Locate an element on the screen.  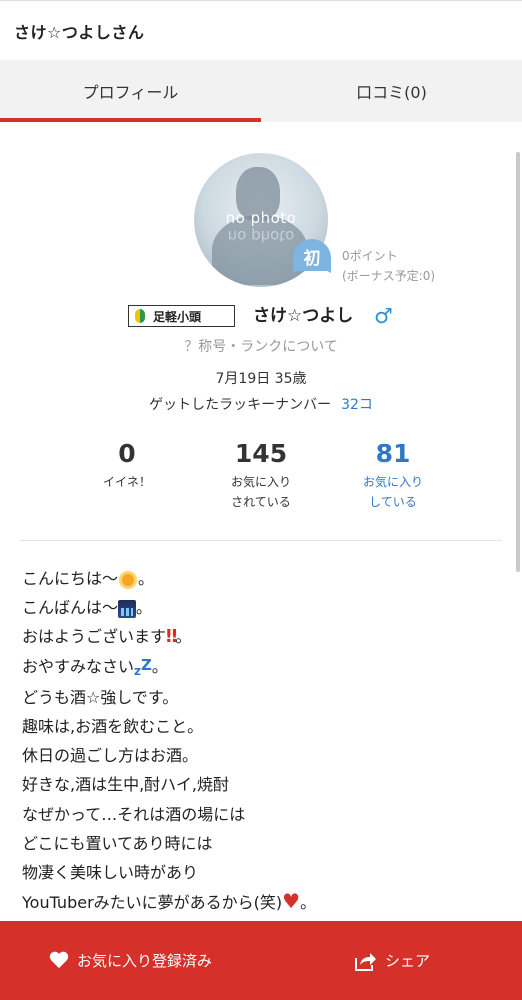
bio-line: YouTuberみたいに夢があるから(笑)♥。 is located at coordinates (169, 901).